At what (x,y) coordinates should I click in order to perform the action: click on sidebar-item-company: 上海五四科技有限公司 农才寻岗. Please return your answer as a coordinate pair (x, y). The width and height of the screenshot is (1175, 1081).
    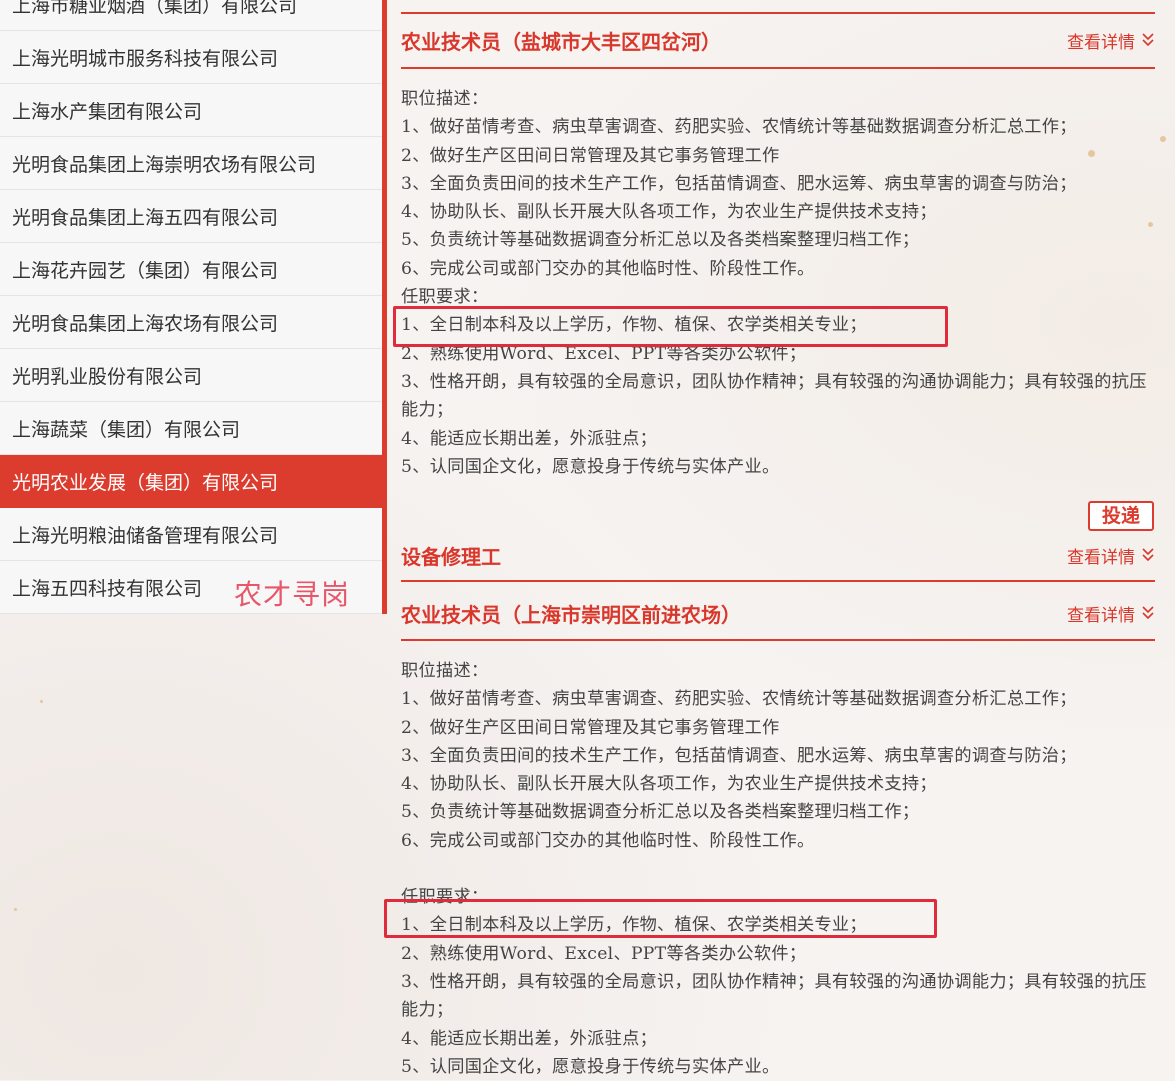
    Looking at the image, I should click on (191, 587).